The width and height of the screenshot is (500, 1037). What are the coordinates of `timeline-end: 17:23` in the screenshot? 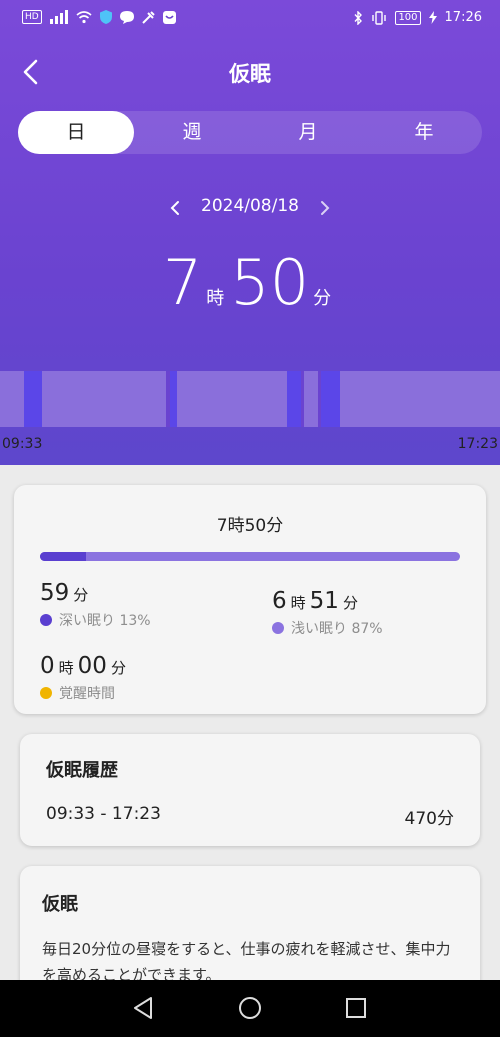 It's located at (477, 444).